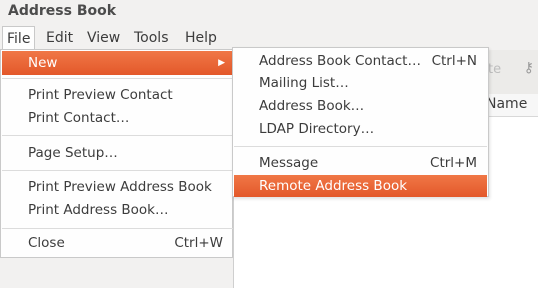  Describe the element at coordinates (19, 38) in the screenshot. I see `menu-file: File` at that location.